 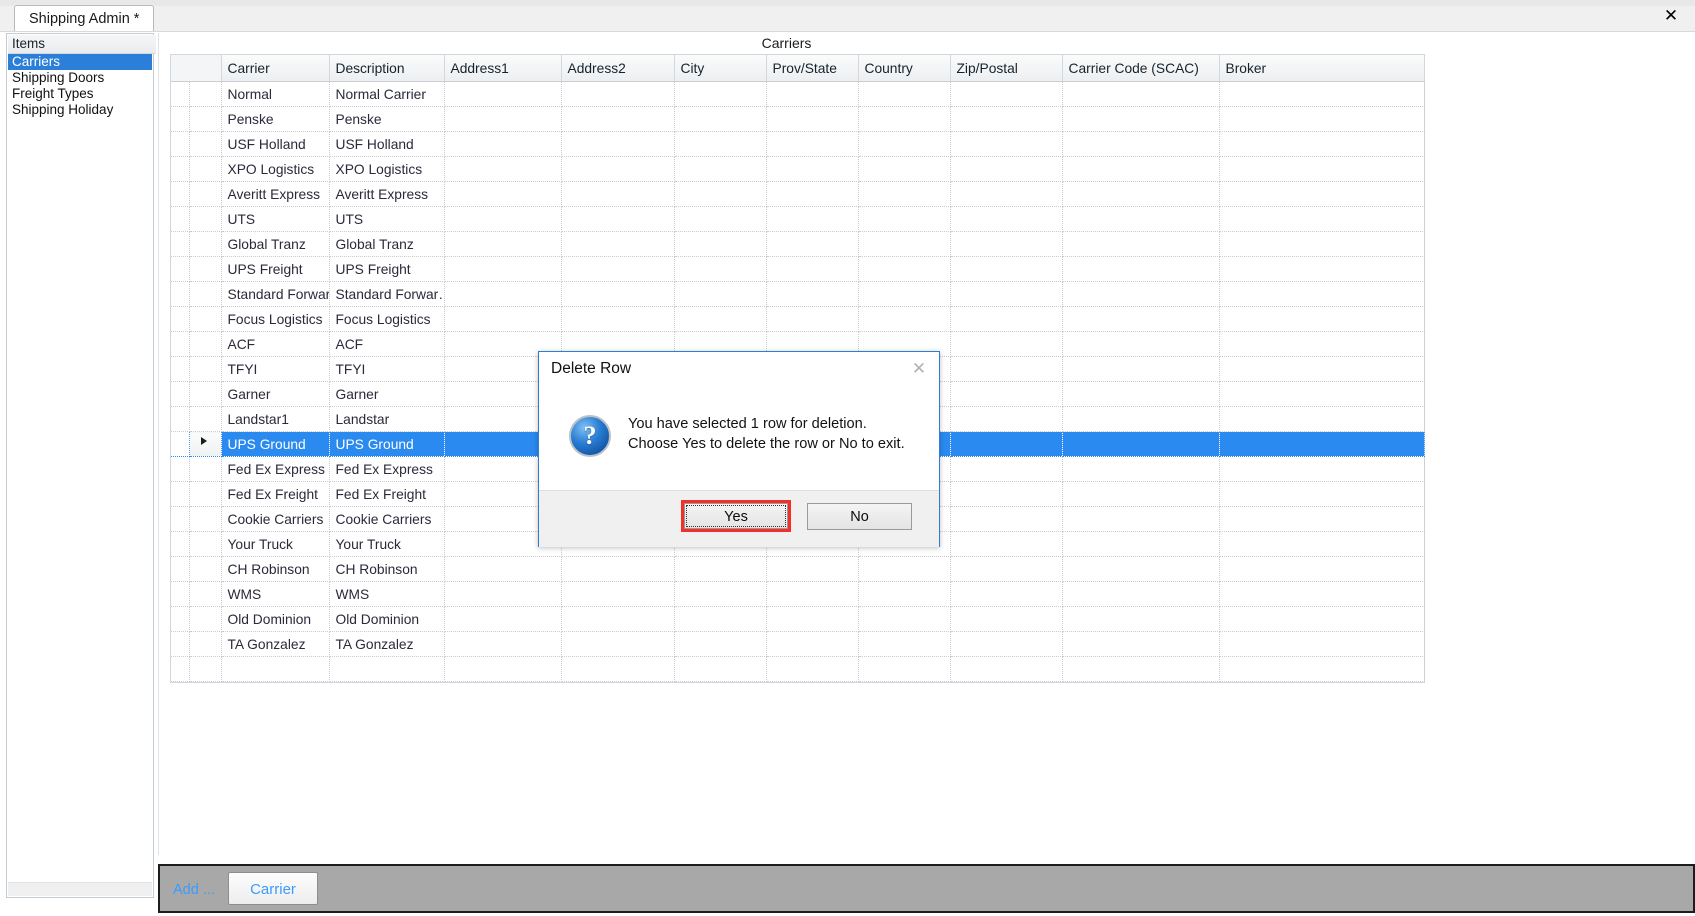 What do you see at coordinates (919, 369) in the screenshot?
I see `dialog-close-icon: ✕` at bounding box center [919, 369].